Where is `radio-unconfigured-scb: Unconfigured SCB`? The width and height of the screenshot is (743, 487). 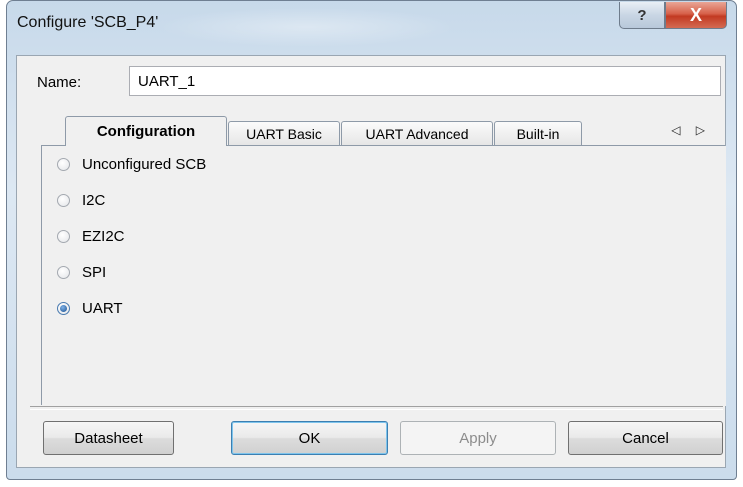 radio-unconfigured-scb: Unconfigured SCB is located at coordinates (131, 164).